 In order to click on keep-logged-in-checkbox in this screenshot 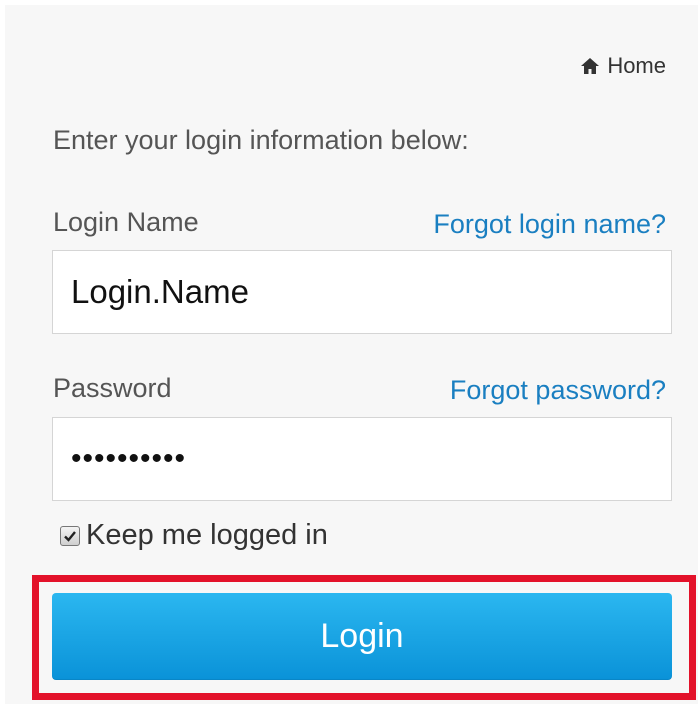, I will do `click(70, 535)`.